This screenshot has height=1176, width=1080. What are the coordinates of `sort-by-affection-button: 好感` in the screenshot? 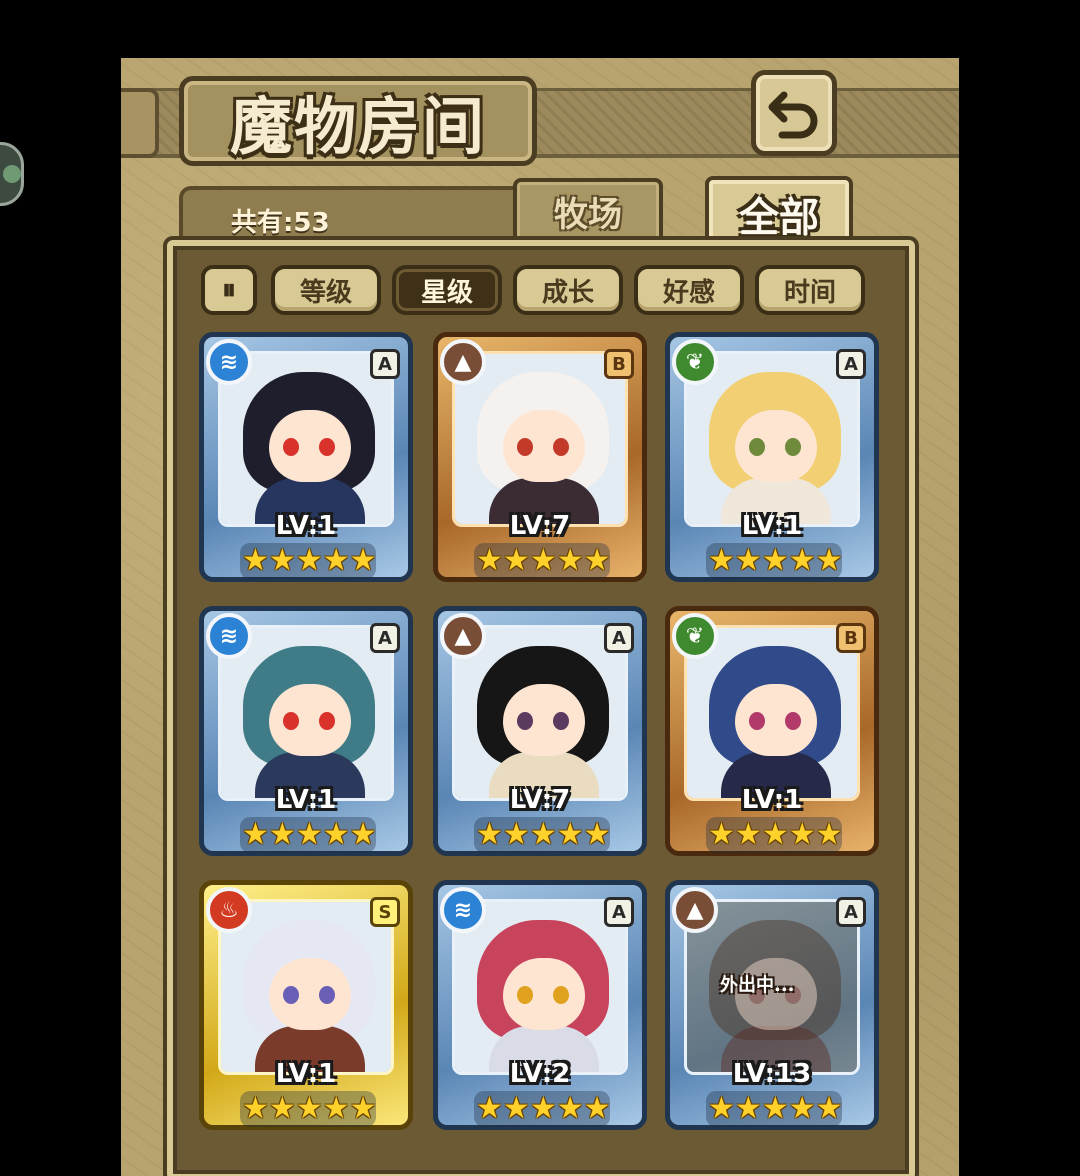 It's located at (689, 290).